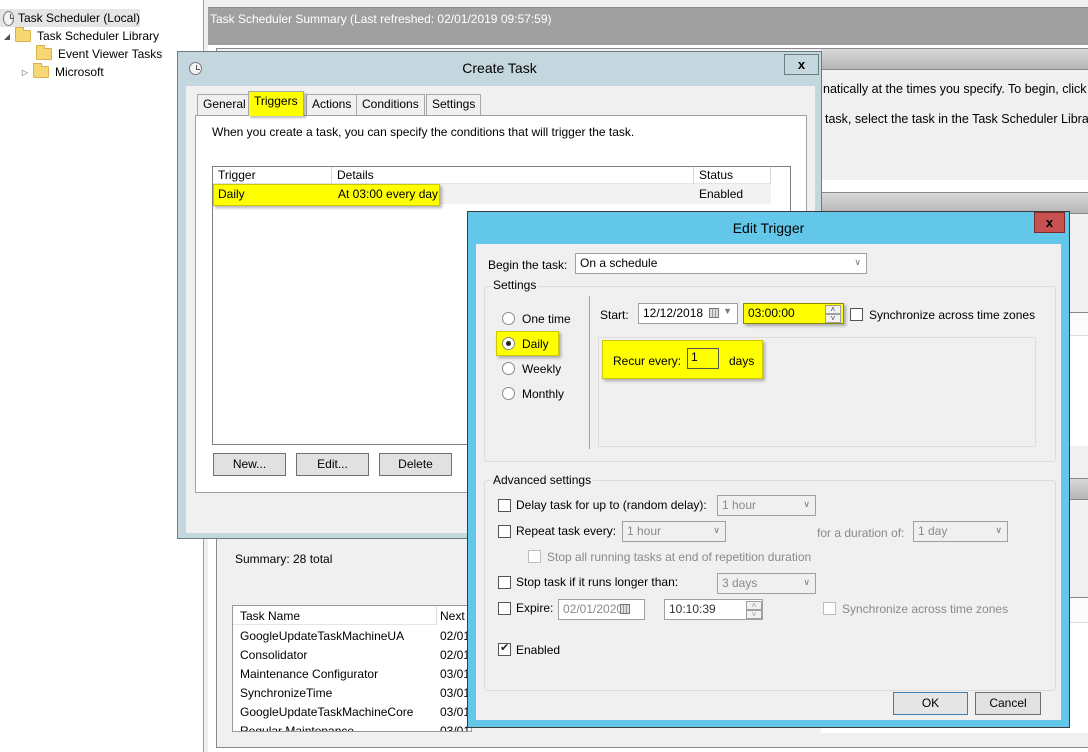  I want to click on dialog-title: Create Task, so click(499, 68).